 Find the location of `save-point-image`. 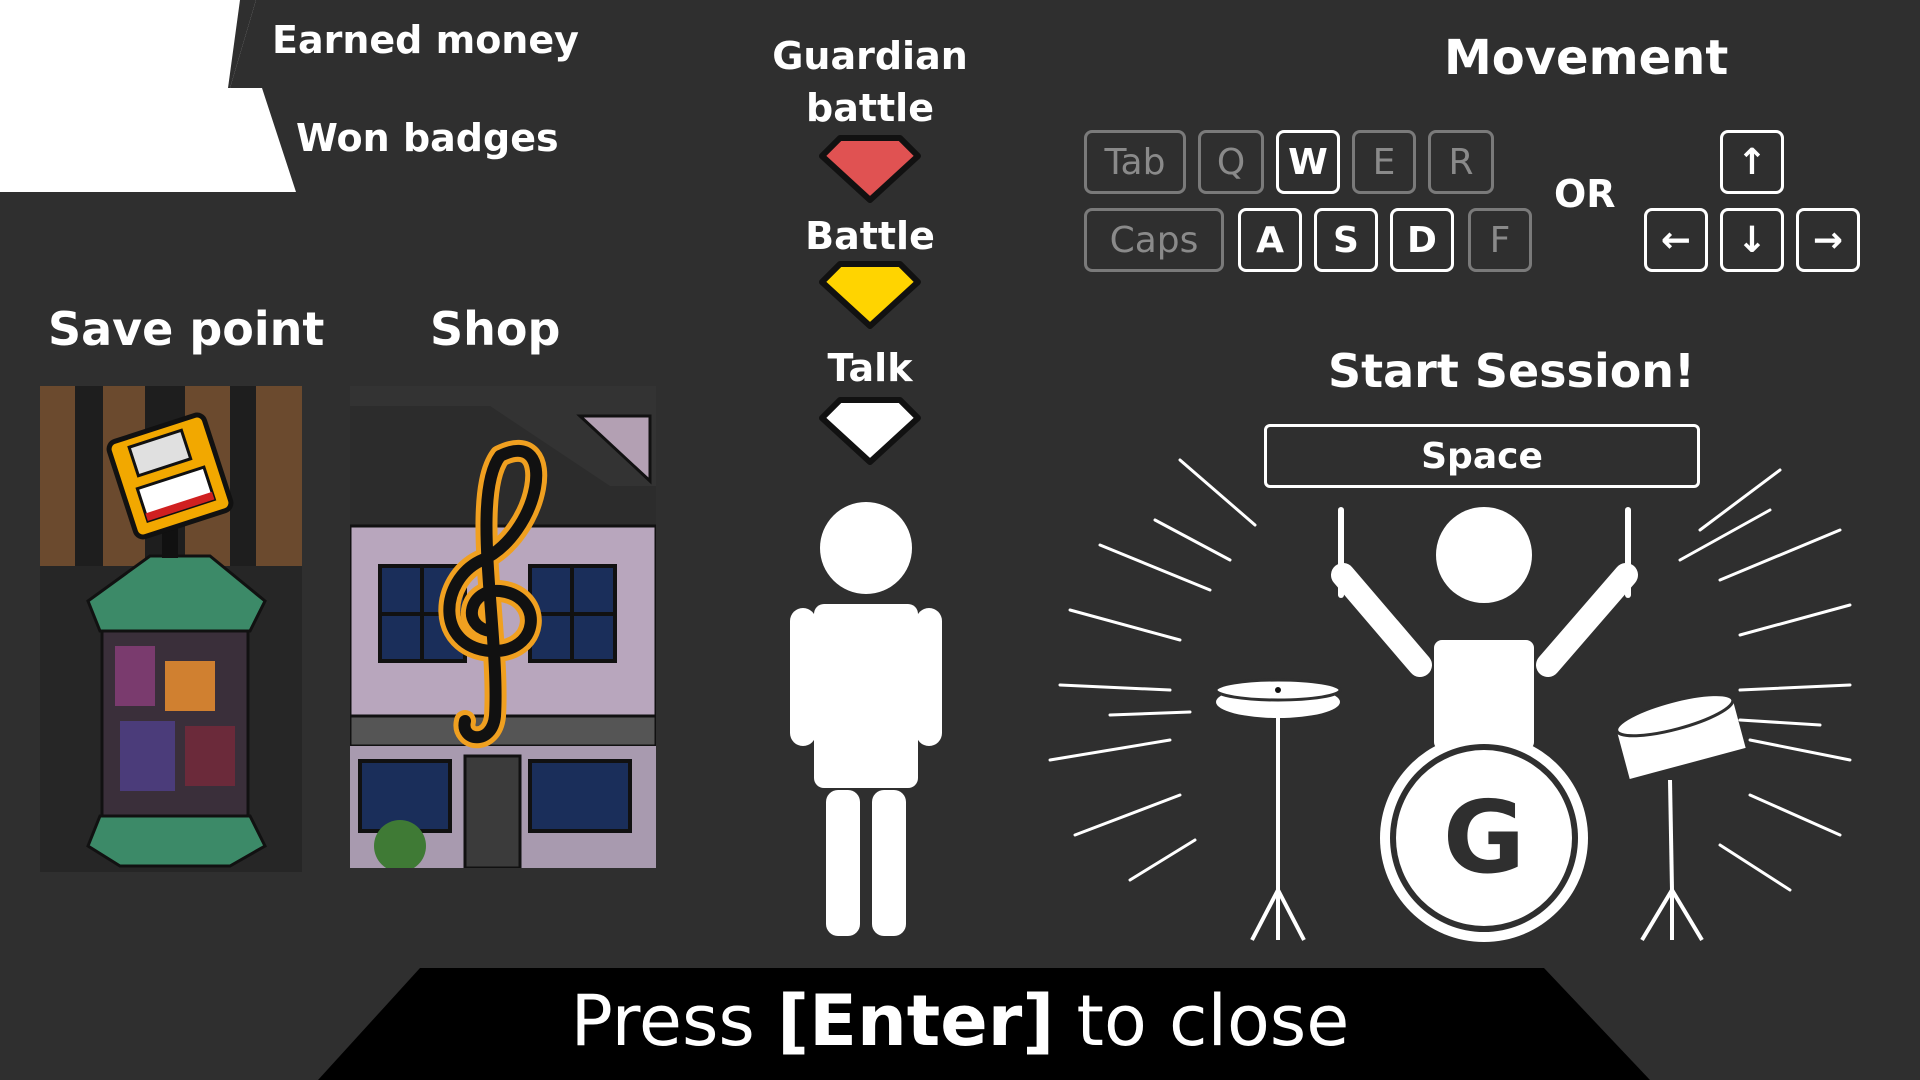

save-point-image is located at coordinates (171, 629).